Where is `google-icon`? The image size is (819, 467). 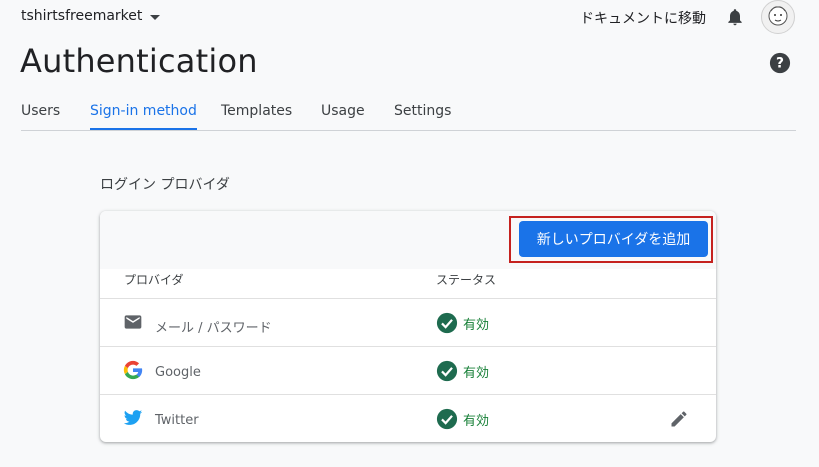 google-icon is located at coordinates (133, 370).